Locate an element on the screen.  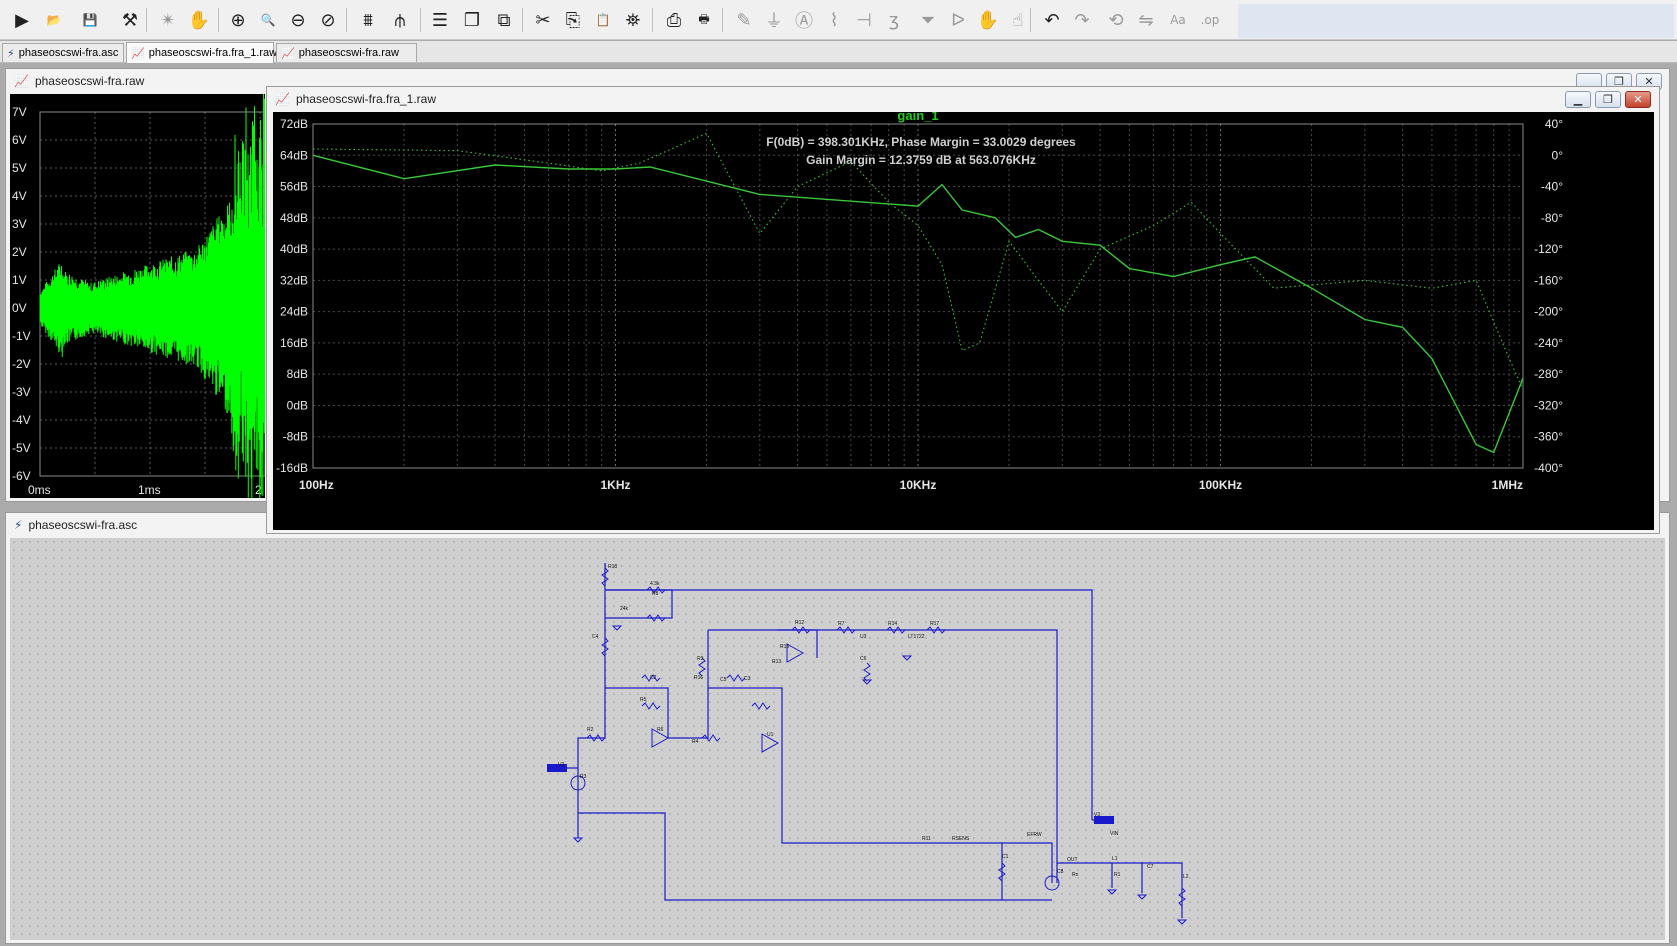
schematic-label: R3 is located at coordinates (583, 777).